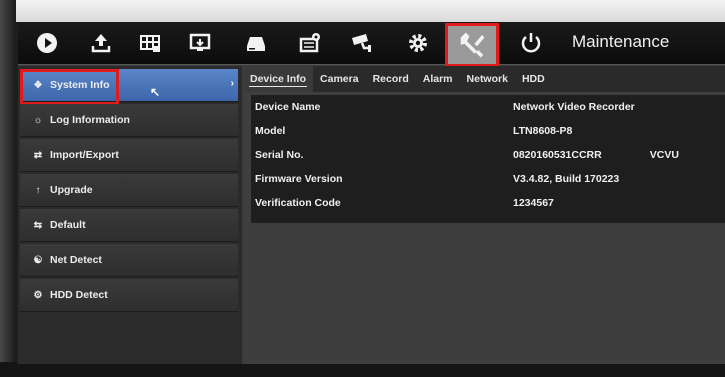 The height and width of the screenshot is (377, 725). I want to click on power-icon, so click(531, 43).